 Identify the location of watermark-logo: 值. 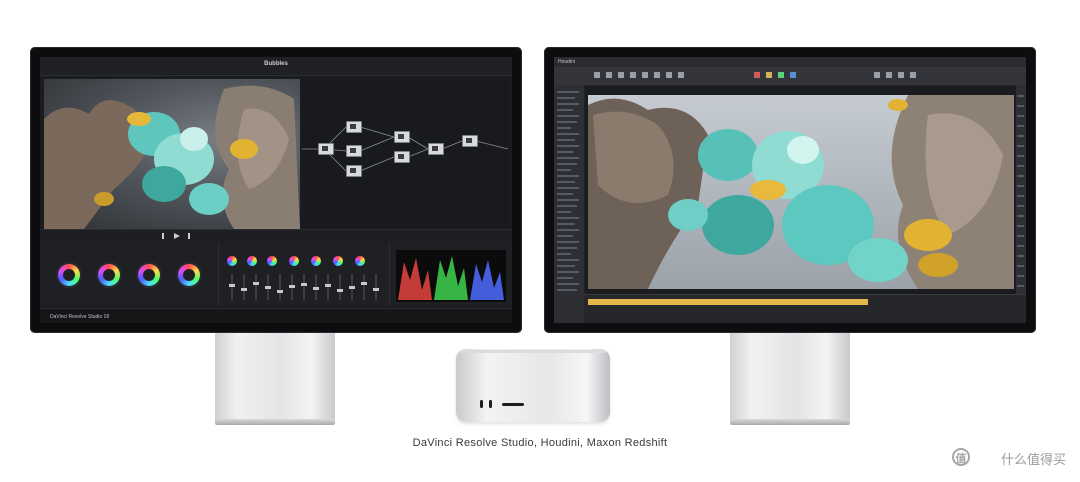
(961, 457).